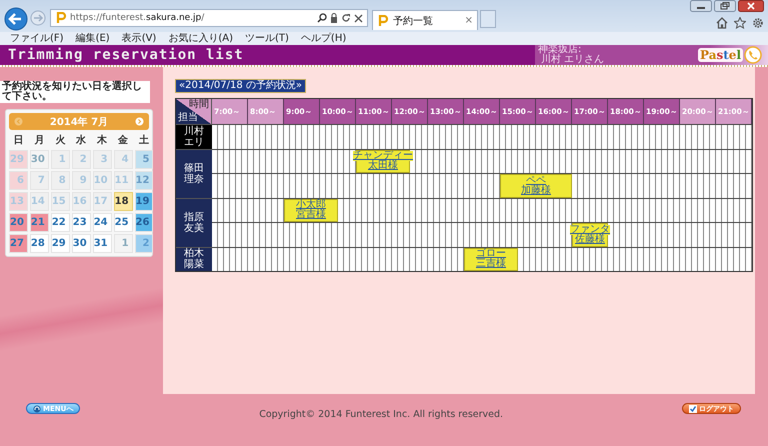 The width and height of the screenshot is (768, 446). I want to click on corner-label: 時間, so click(199, 105).